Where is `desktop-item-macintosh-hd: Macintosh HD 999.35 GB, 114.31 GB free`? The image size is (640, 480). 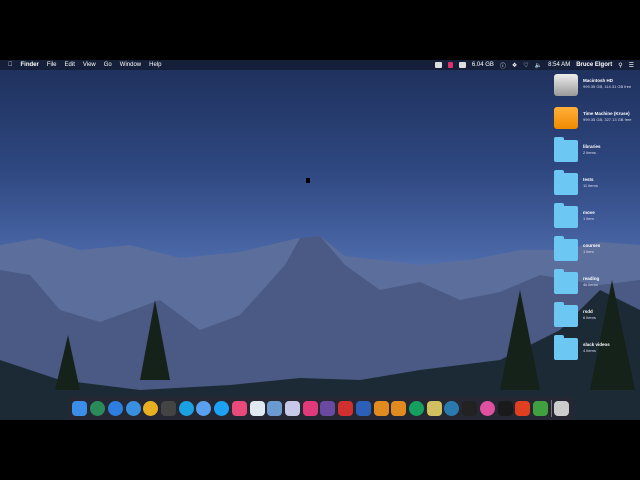 desktop-item-macintosh-hd: Macintosh HD 999.35 GB, 114.31 GB free is located at coordinates (596, 87).